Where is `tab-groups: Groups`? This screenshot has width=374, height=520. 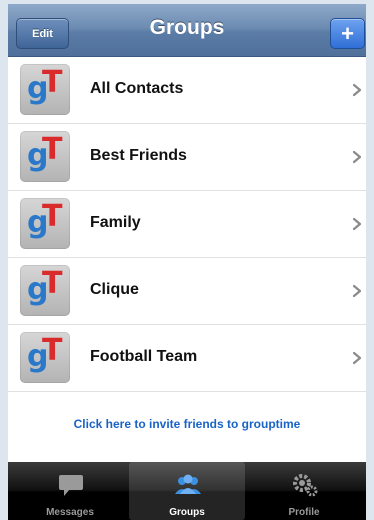
tab-groups: Groups is located at coordinates (187, 491).